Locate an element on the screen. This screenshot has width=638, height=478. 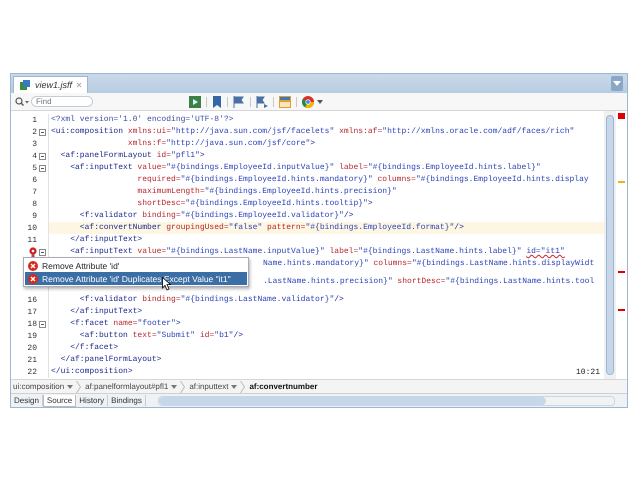
editor-tab: History is located at coordinates (92, 400).